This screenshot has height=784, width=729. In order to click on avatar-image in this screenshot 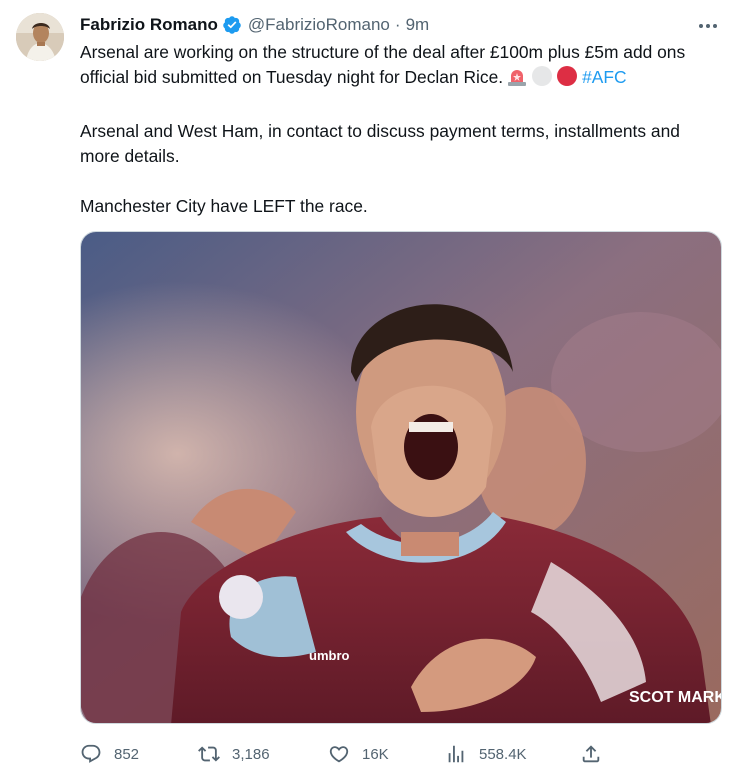, I will do `click(40, 37)`.